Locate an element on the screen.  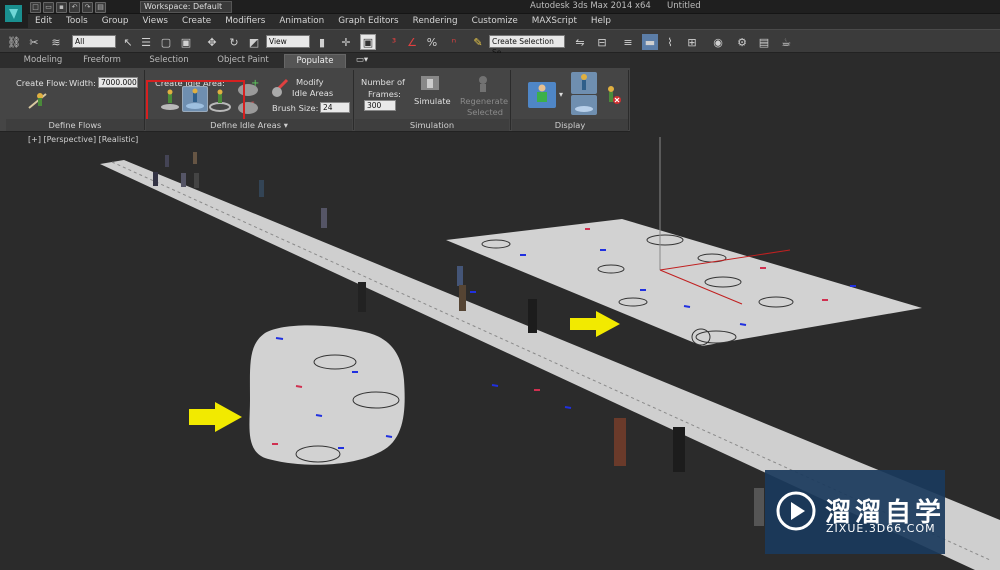
figure-display-icon is located at coordinates (542, 93).